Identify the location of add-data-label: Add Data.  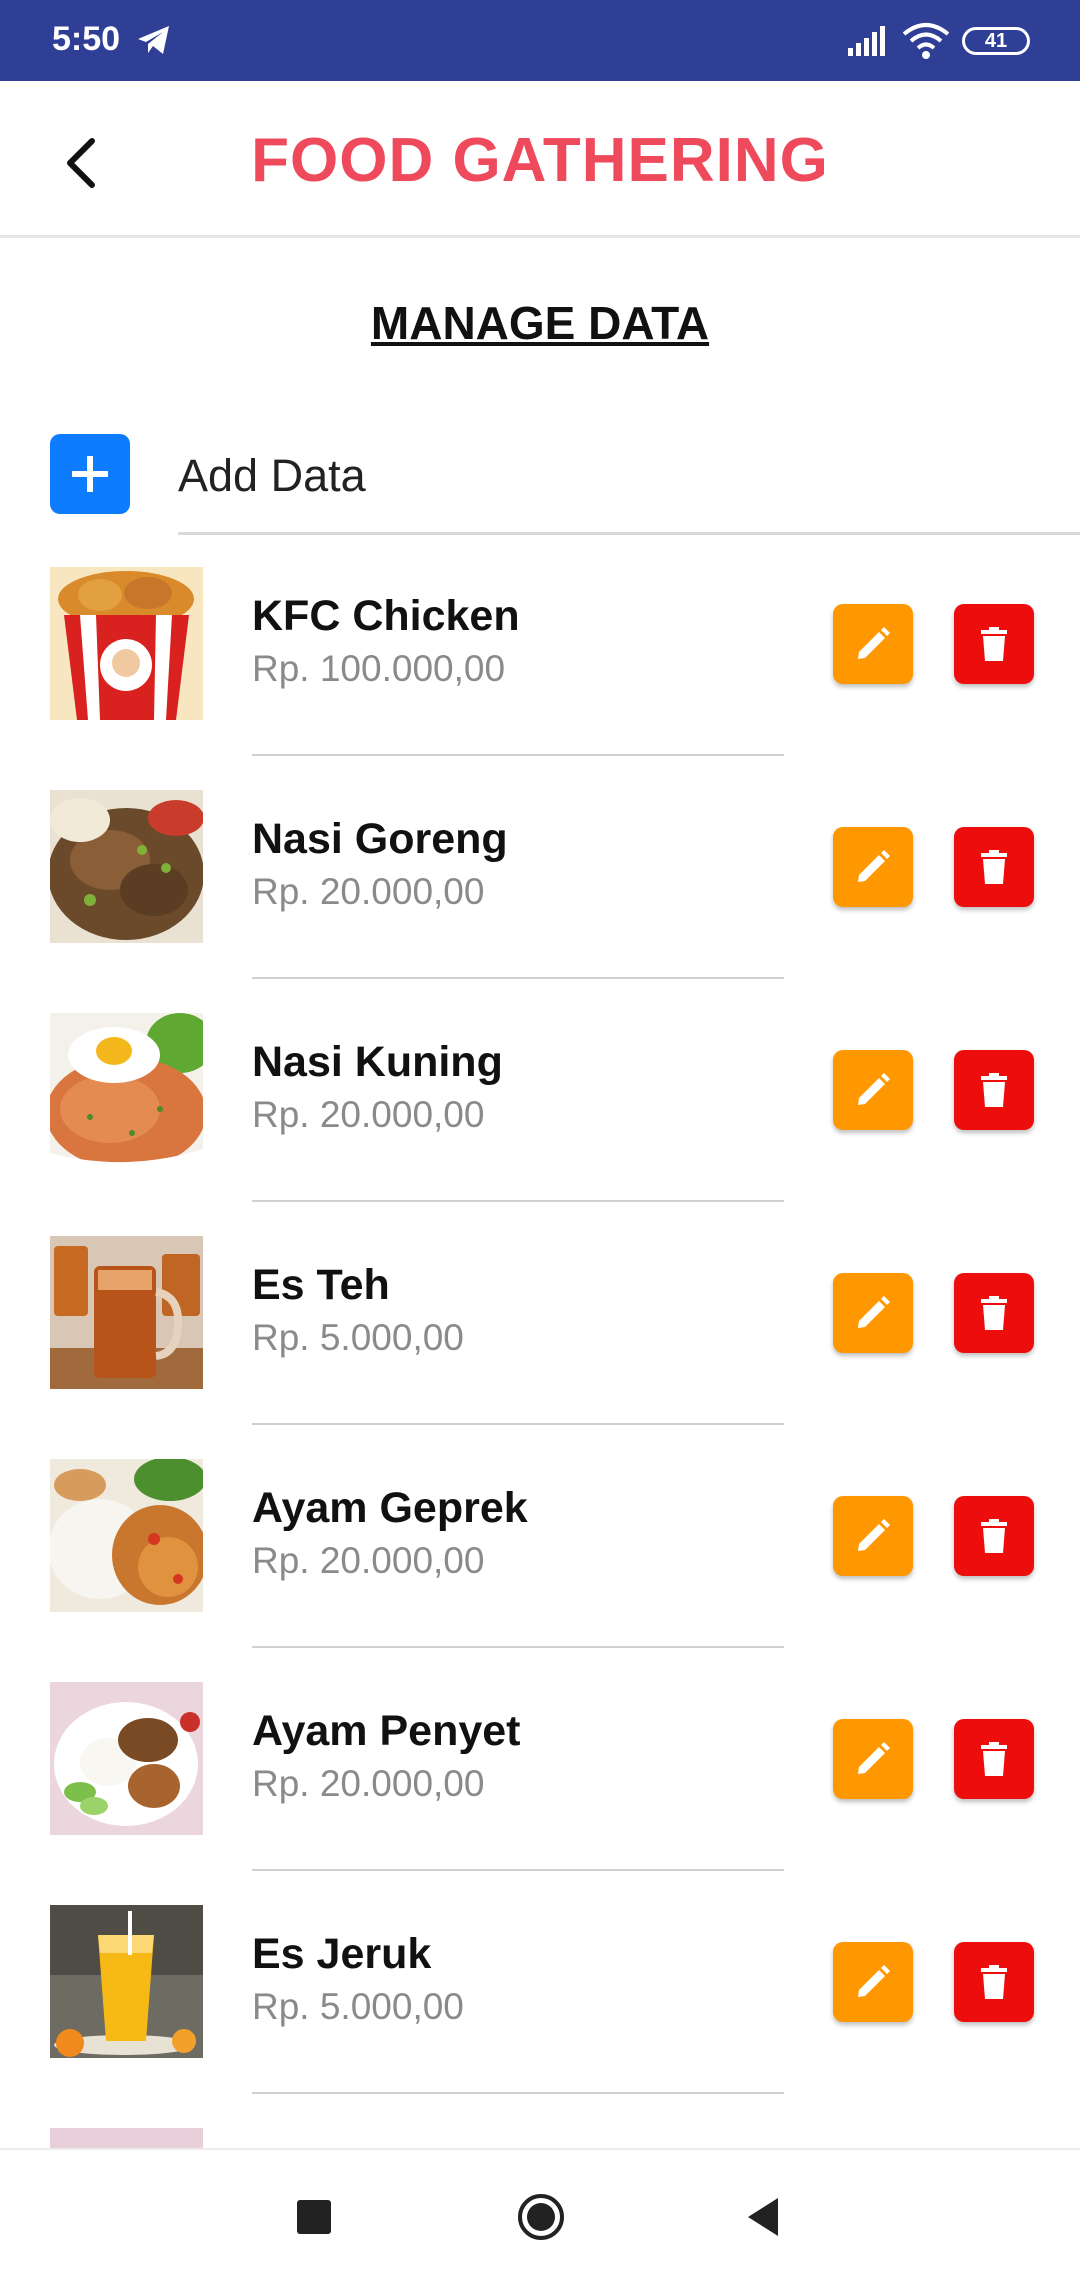
(272, 476).